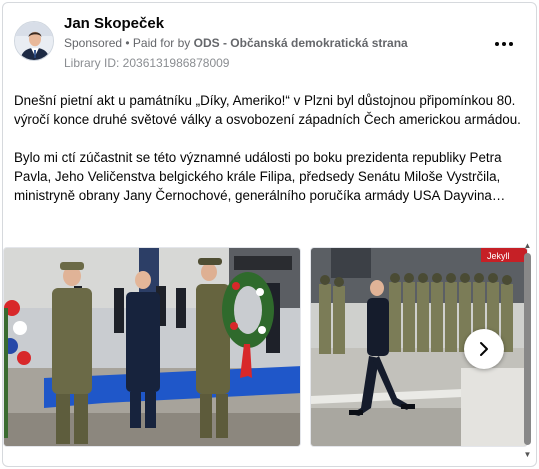 The image size is (539, 469). I want to click on scroll-thumb, so click(527, 349).